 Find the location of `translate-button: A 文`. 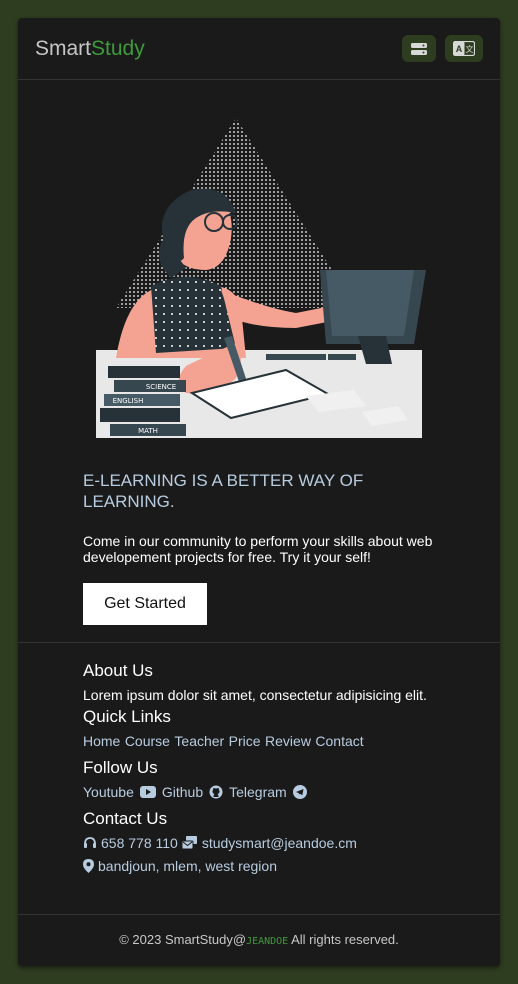

translate-button: A 文 is located at coordinates (464, 48).